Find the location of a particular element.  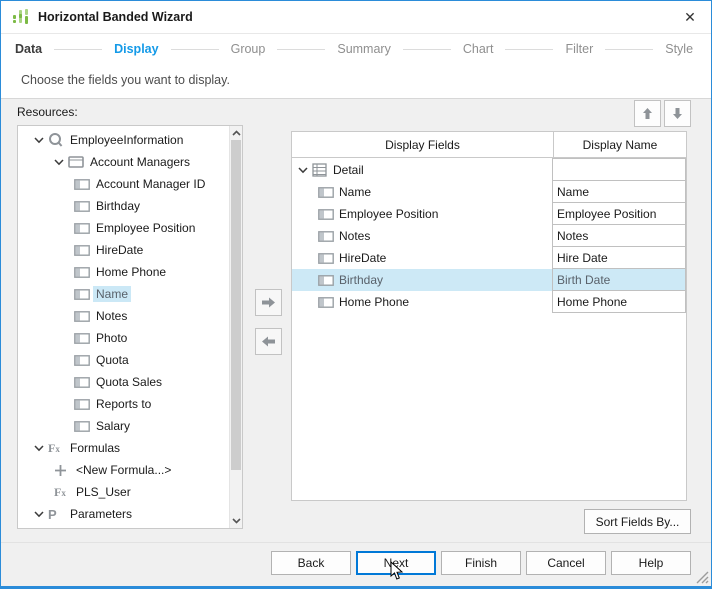

down-arrow-icon is located at coordinates (677, 113).